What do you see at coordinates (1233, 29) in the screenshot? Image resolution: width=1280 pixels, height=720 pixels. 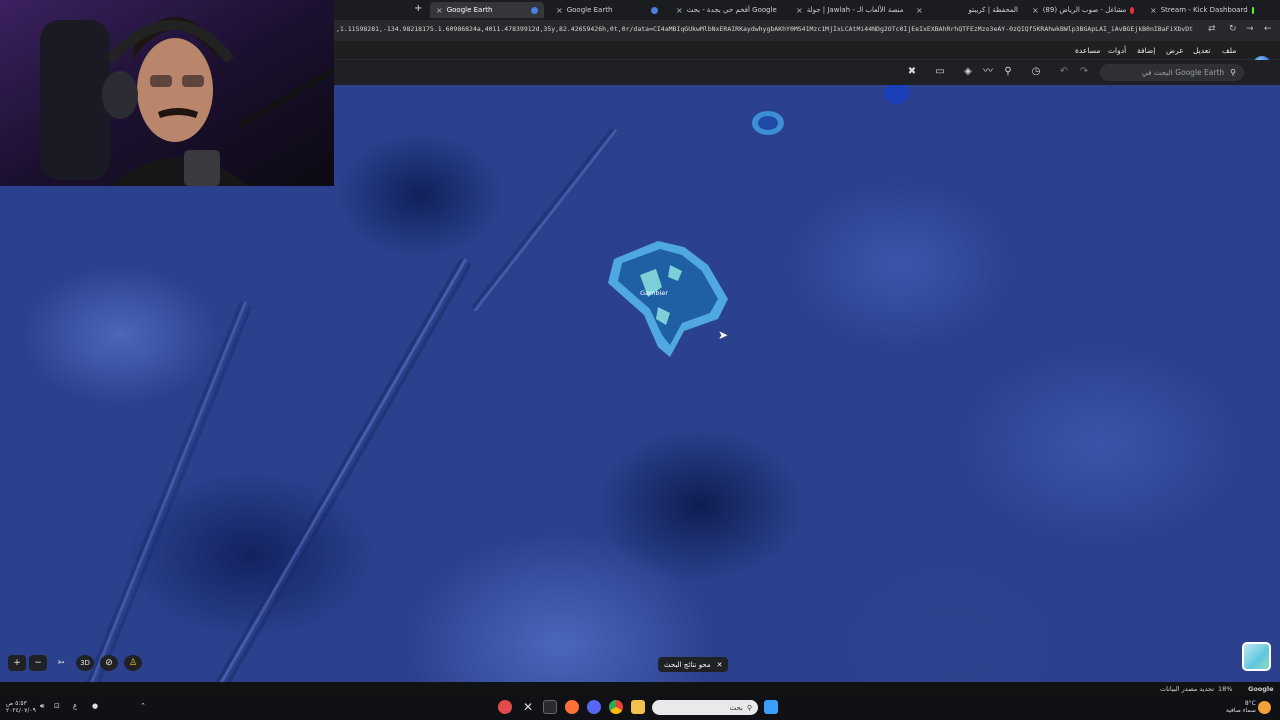 I see `reload-icon: ↻` at bounding box center [1233, 29].